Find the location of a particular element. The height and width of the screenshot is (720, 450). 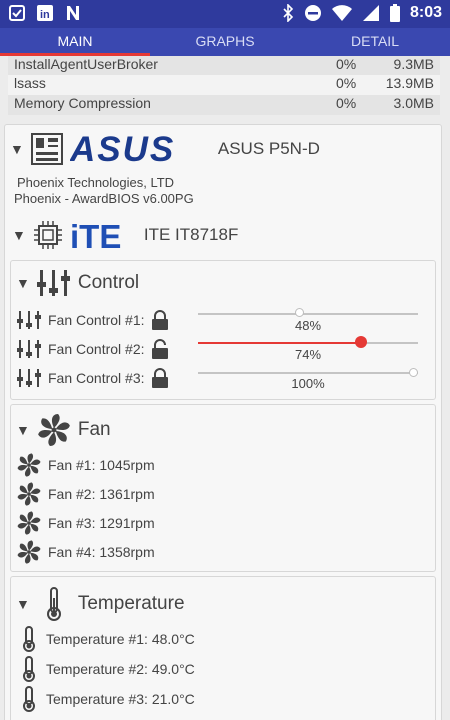

temperature-reading: Temperature #2: 49.0°C is located at coordinates (120, 669).